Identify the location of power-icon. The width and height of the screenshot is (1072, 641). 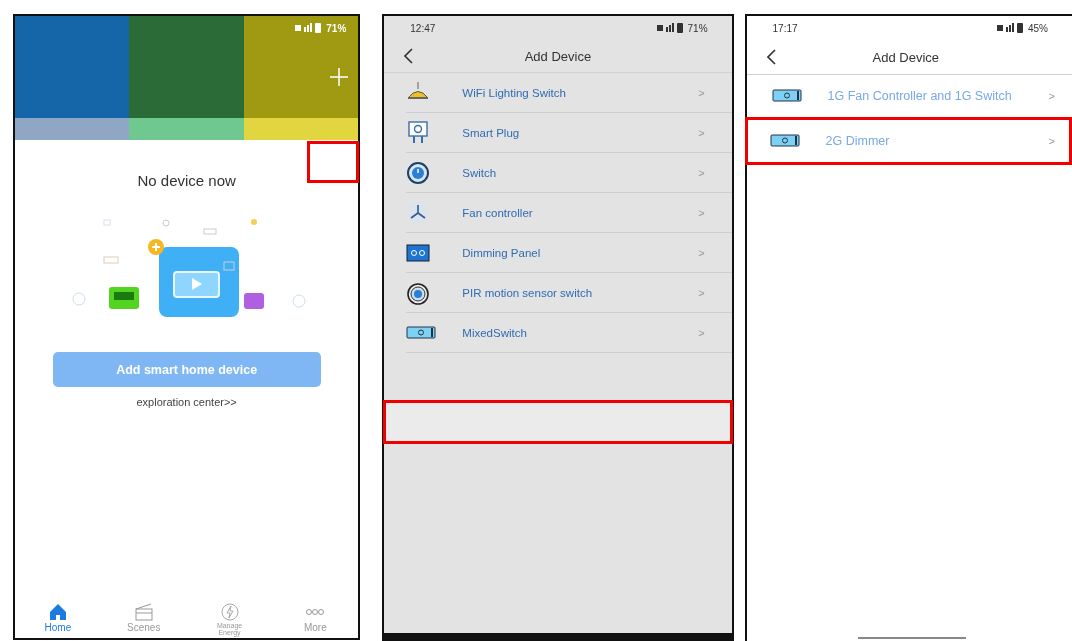
(418, 172).